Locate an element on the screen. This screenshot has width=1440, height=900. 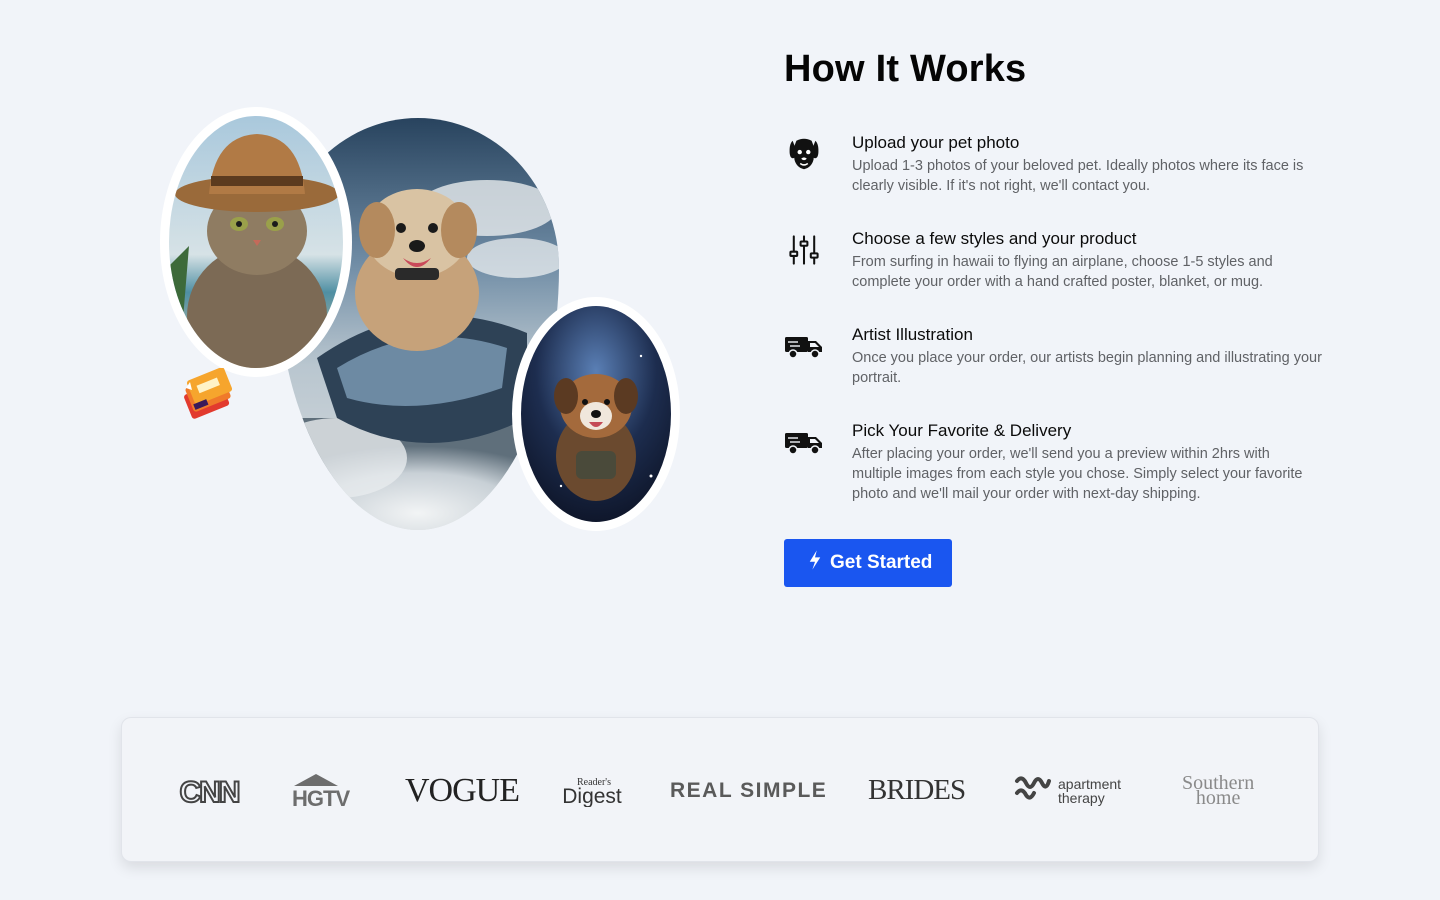
space-dog-portrait is located at coordinates (596, 414).